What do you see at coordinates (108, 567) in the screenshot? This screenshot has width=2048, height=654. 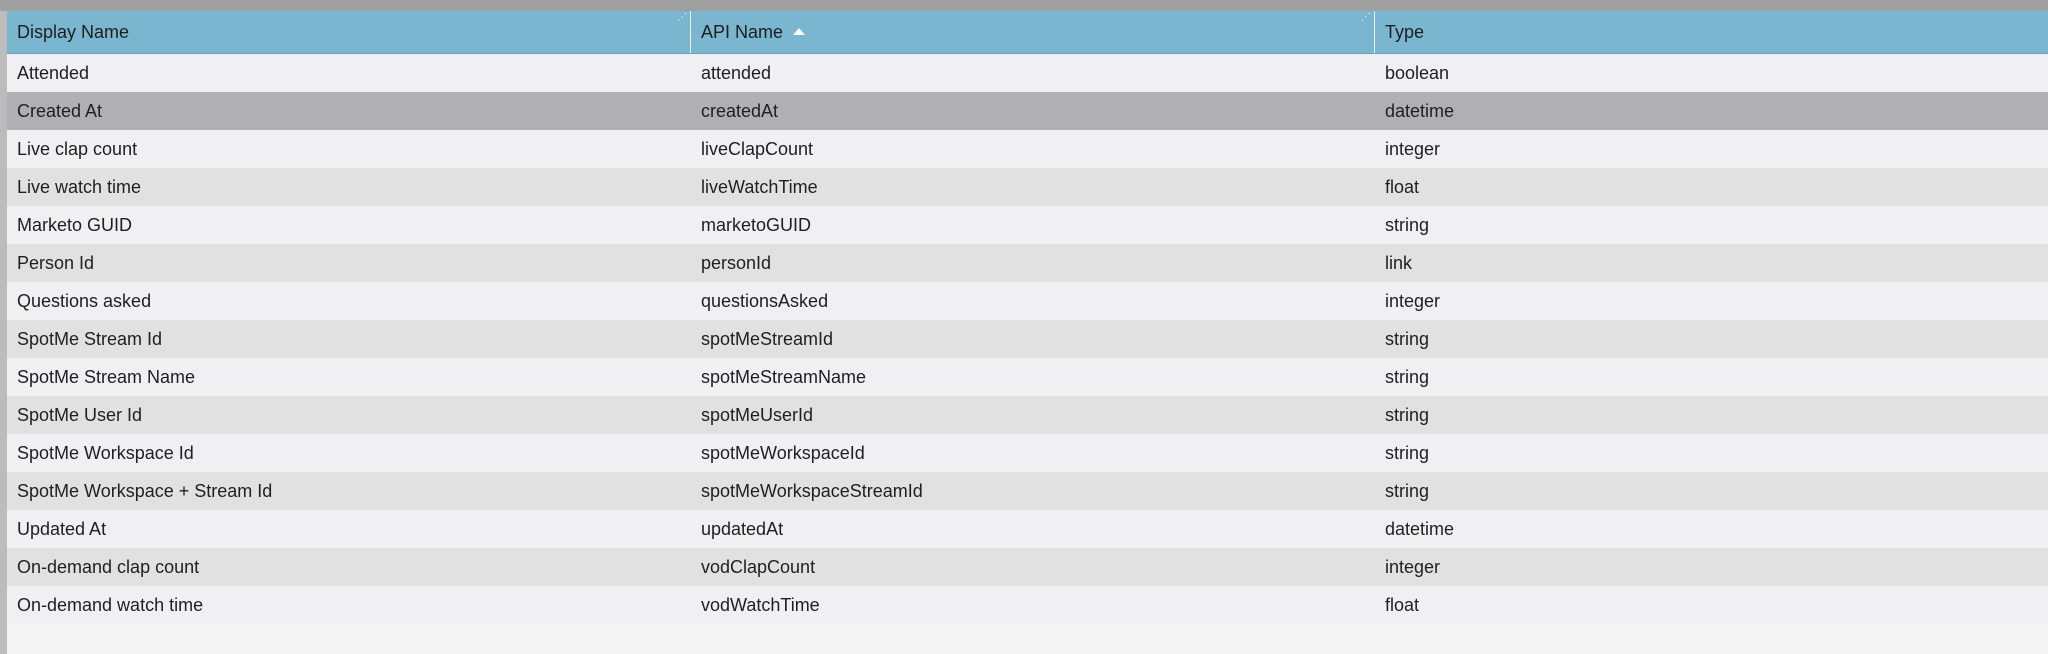 I see `cell-display-name: On-demand clap count` at bounding box center [108, 567].